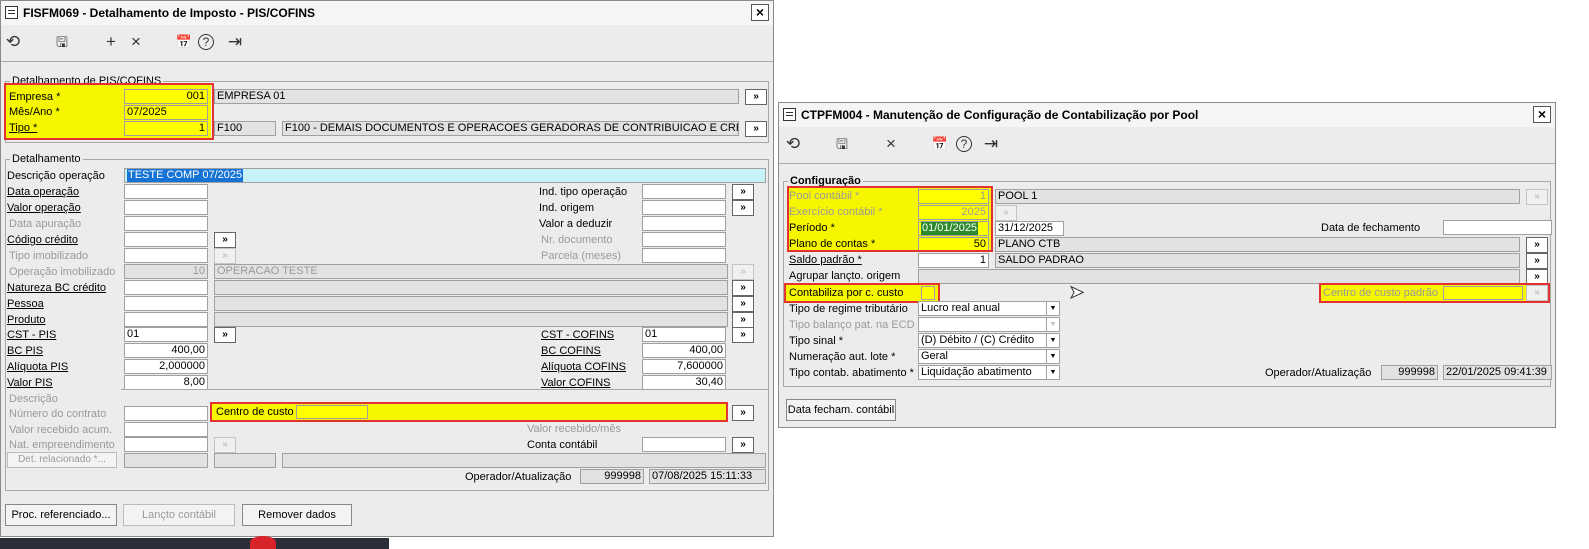 The height and width of the screenshot is (549, 1589). Describe the element at coordinates (179, 515) in the screenshot. I see `lancto-contabil-button: Lançto contábil` at that location.